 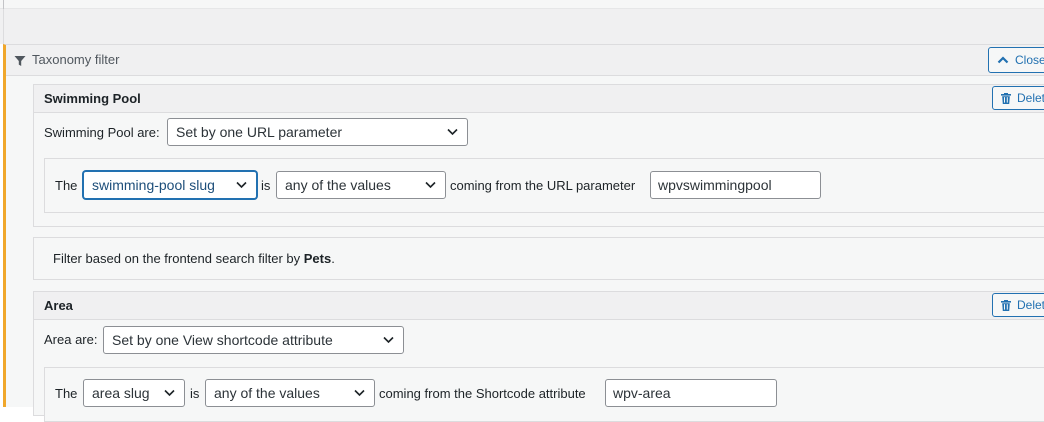 What do you see at coordinates (642, 393) in the screenshot?
I see `input-value: wpv-area` at bounding box center [642, 393].